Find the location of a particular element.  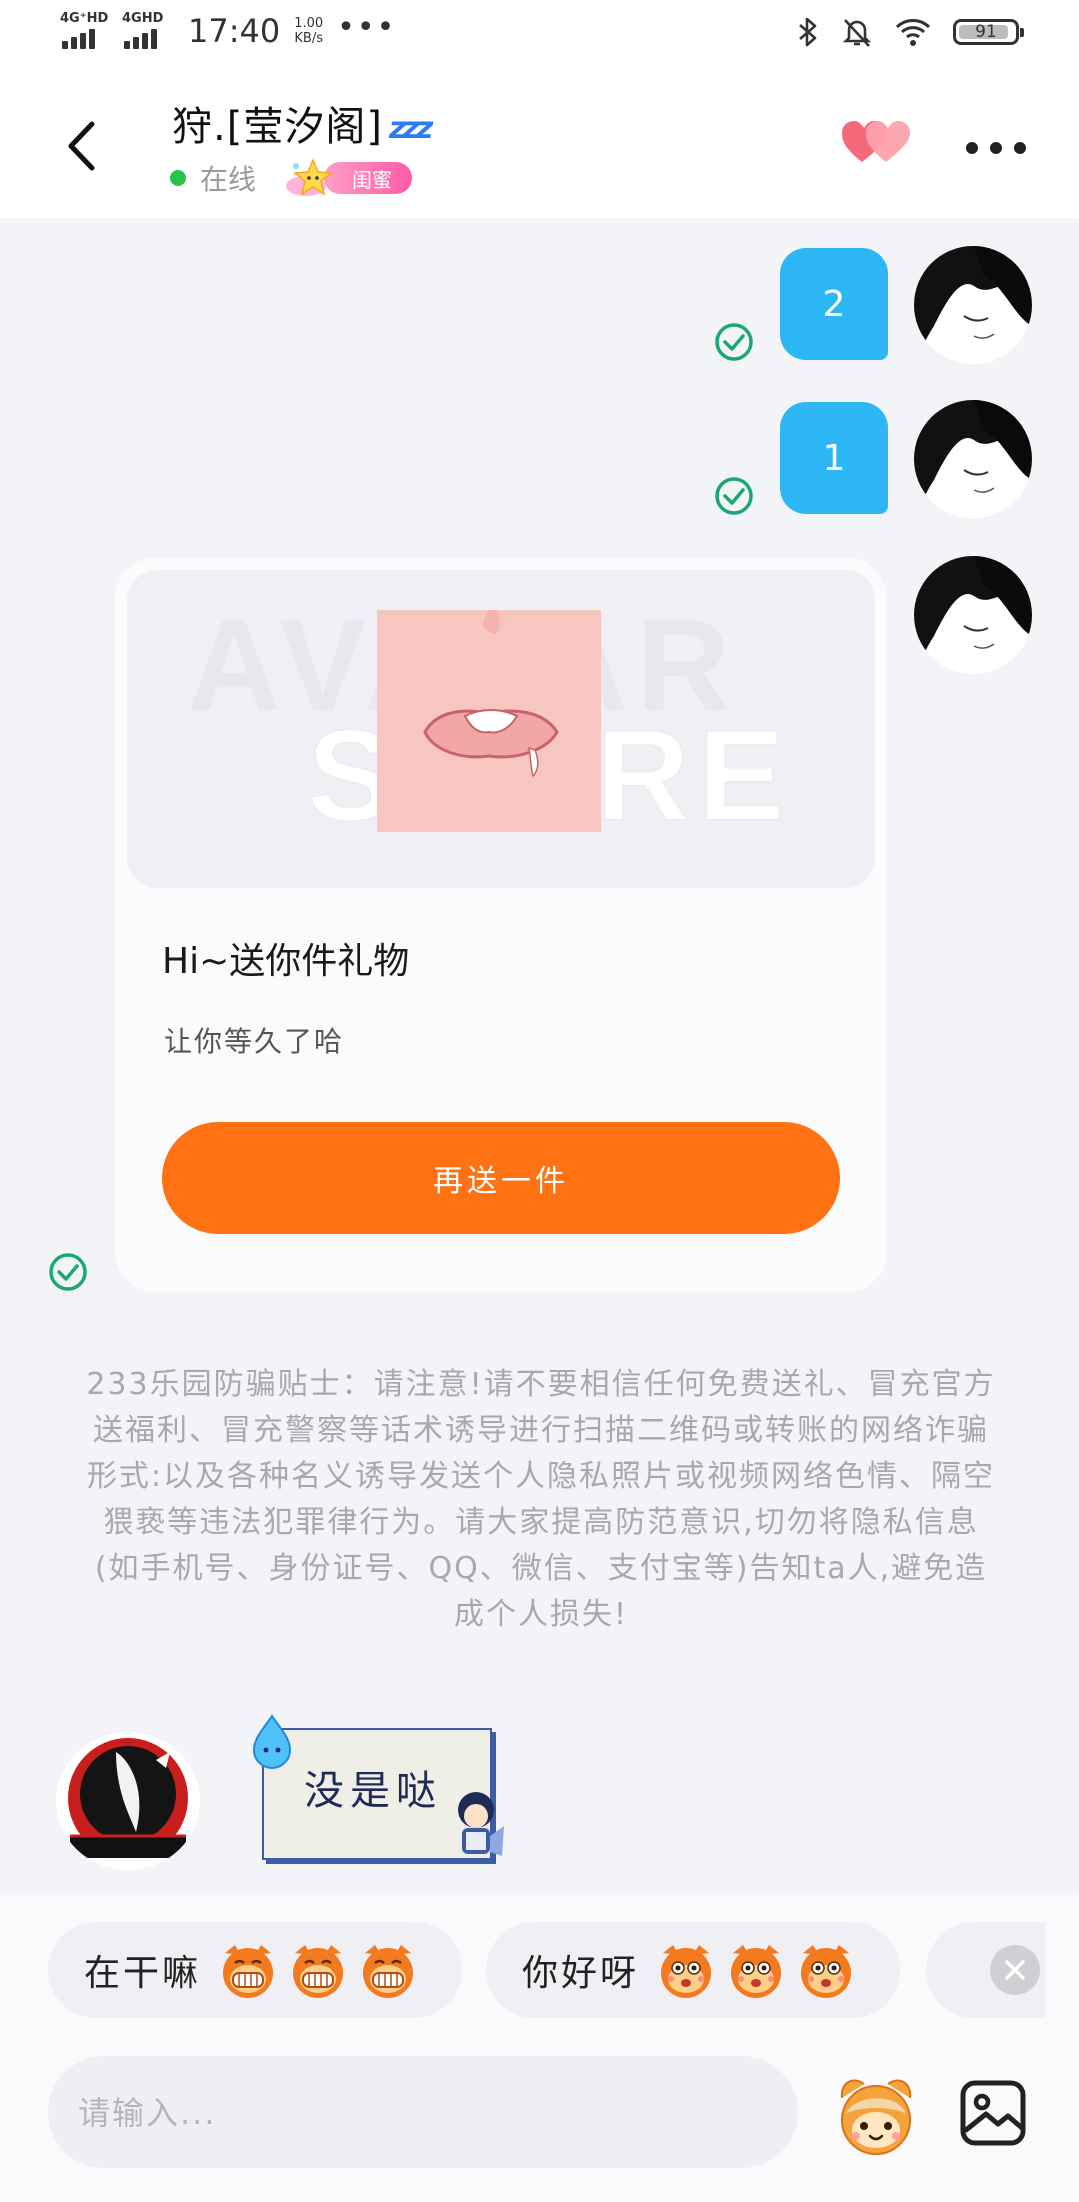

gift-title: Hi~送你件礼物 is located at coordinates (286, 961).